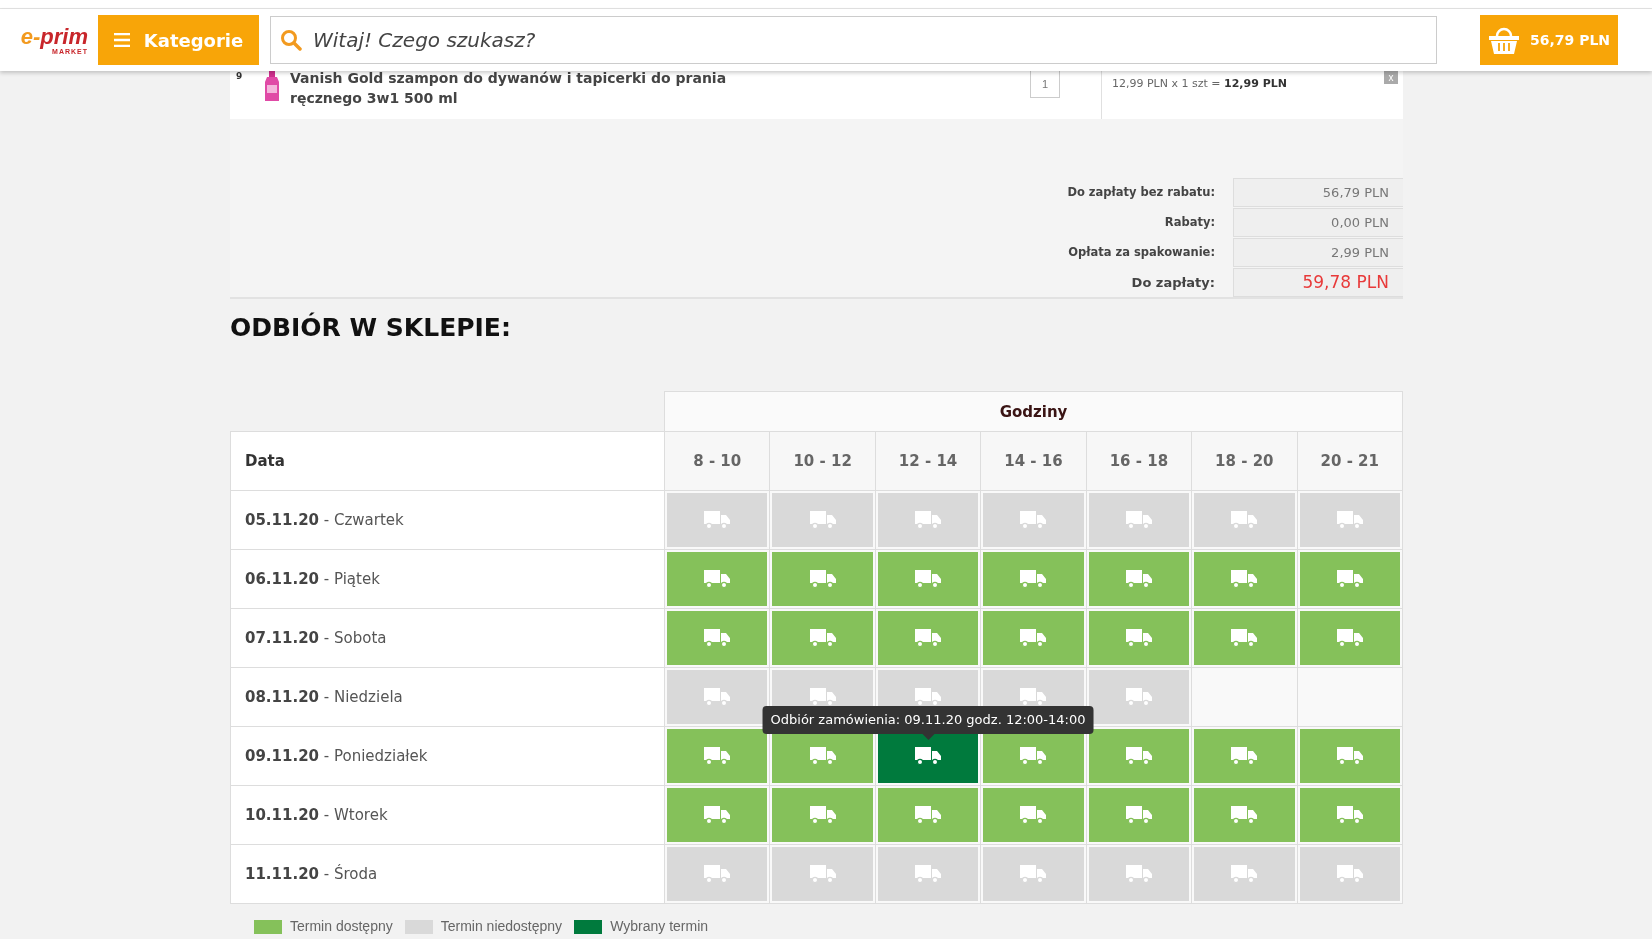 The height and width of the screenshot is (939, 1652). I want to click on section-title: ODBIÓR W SKLEPIE:, so click(371, 328).